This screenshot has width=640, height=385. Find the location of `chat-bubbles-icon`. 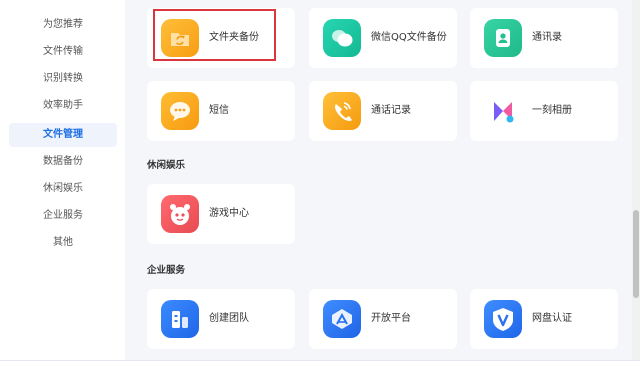

chat-bubbles-icon is located at coordinates (342, 38).